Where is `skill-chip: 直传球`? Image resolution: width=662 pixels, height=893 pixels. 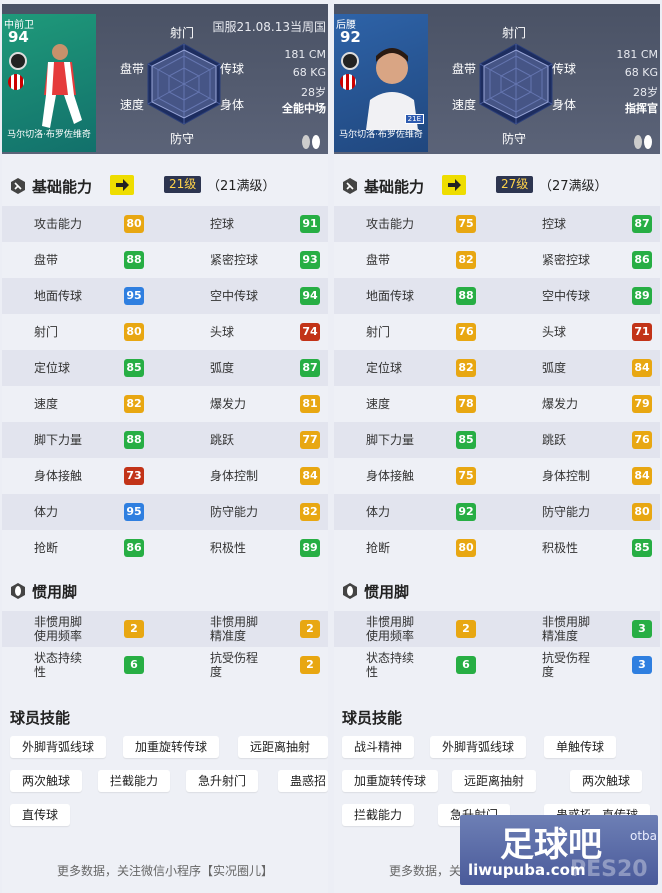 skill-chip: 直传球 is located at coordinates (40, 815).